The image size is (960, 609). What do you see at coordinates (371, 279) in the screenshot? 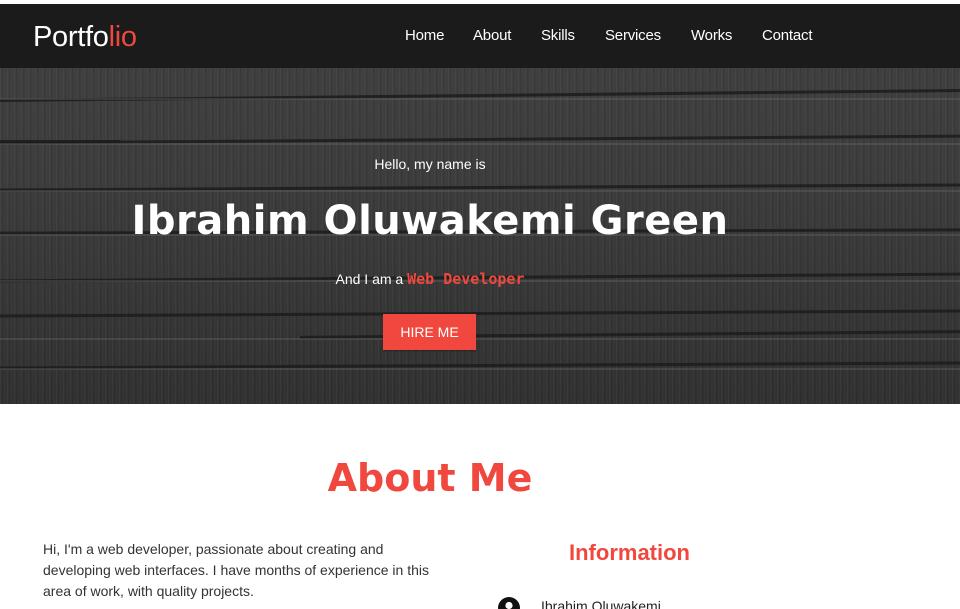
I see `tagline-prefix: And I am a` at bounding box center [371, 279].